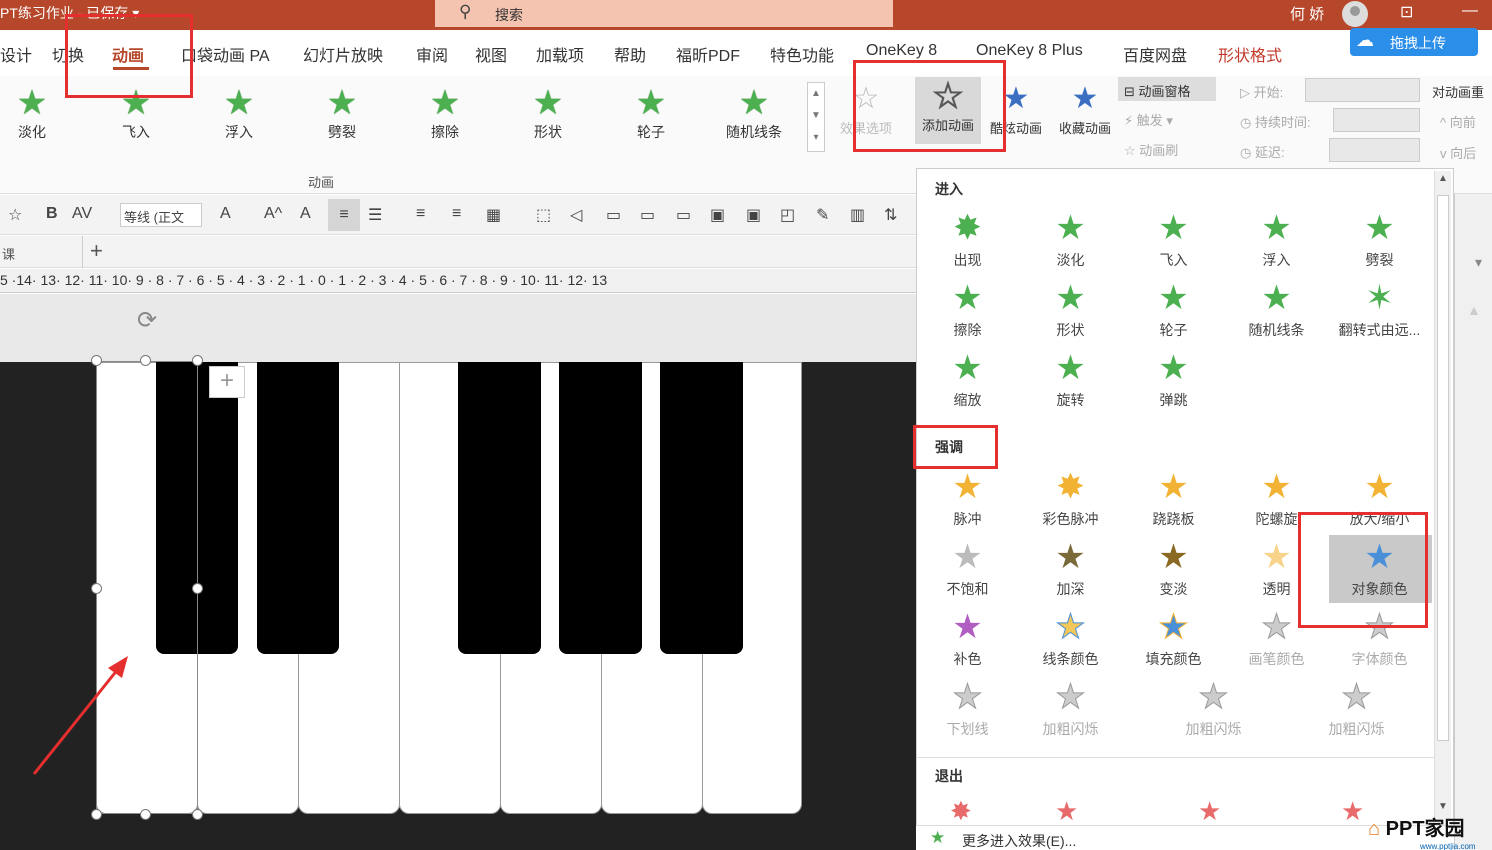 This screenshot has height=850, width=1492. Describe the element at coordinates (432, 54) in the screenshot. I see `tab-review: 审阅` at that location.